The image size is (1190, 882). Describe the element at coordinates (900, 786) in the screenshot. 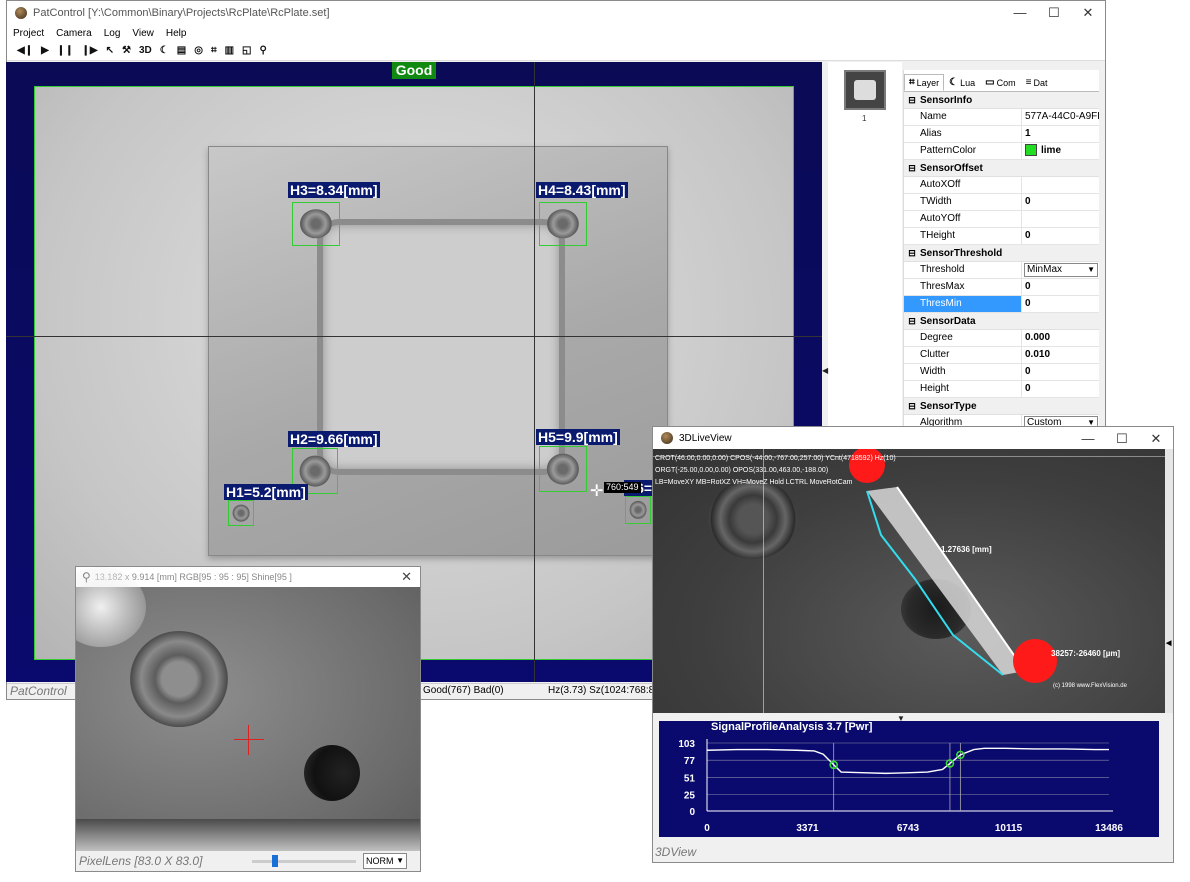

I see `signal-profile-svg: 0 25 51 77 103 0 3371 6743 10115 13486` at that location.